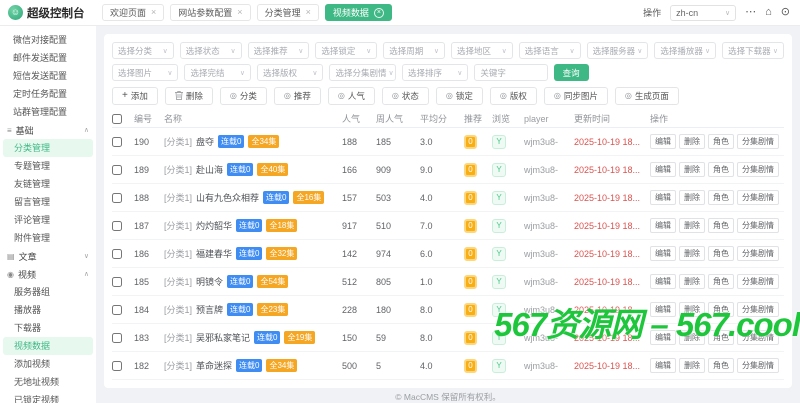  What do you see at coordinates (48, 94) in the screenshot?
I see `sidebar-item: 定时任务配置` at bounding box center [48, 94].